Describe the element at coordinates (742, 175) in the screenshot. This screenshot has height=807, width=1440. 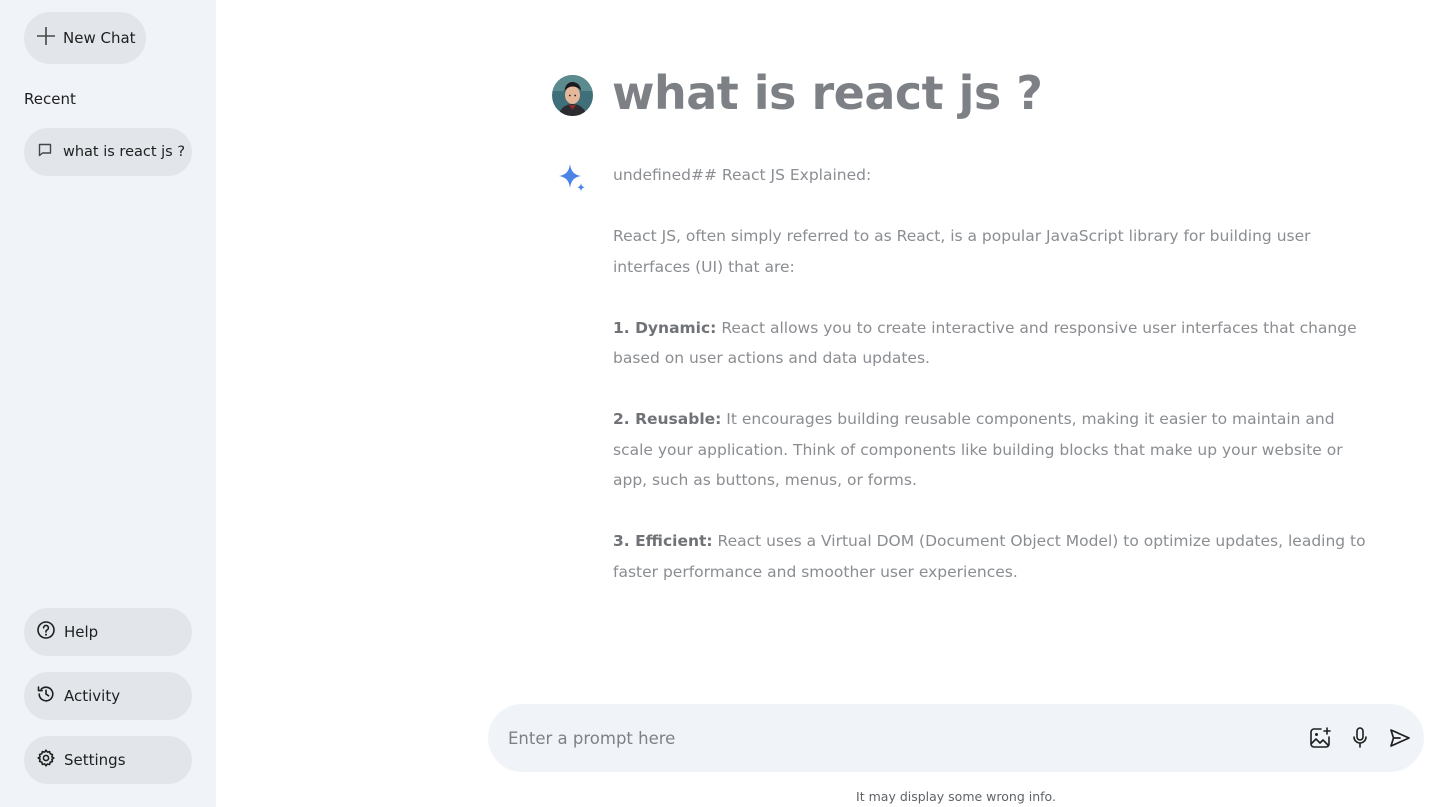
I see `answer-heading: undefined## React JS Explained:` at that location.